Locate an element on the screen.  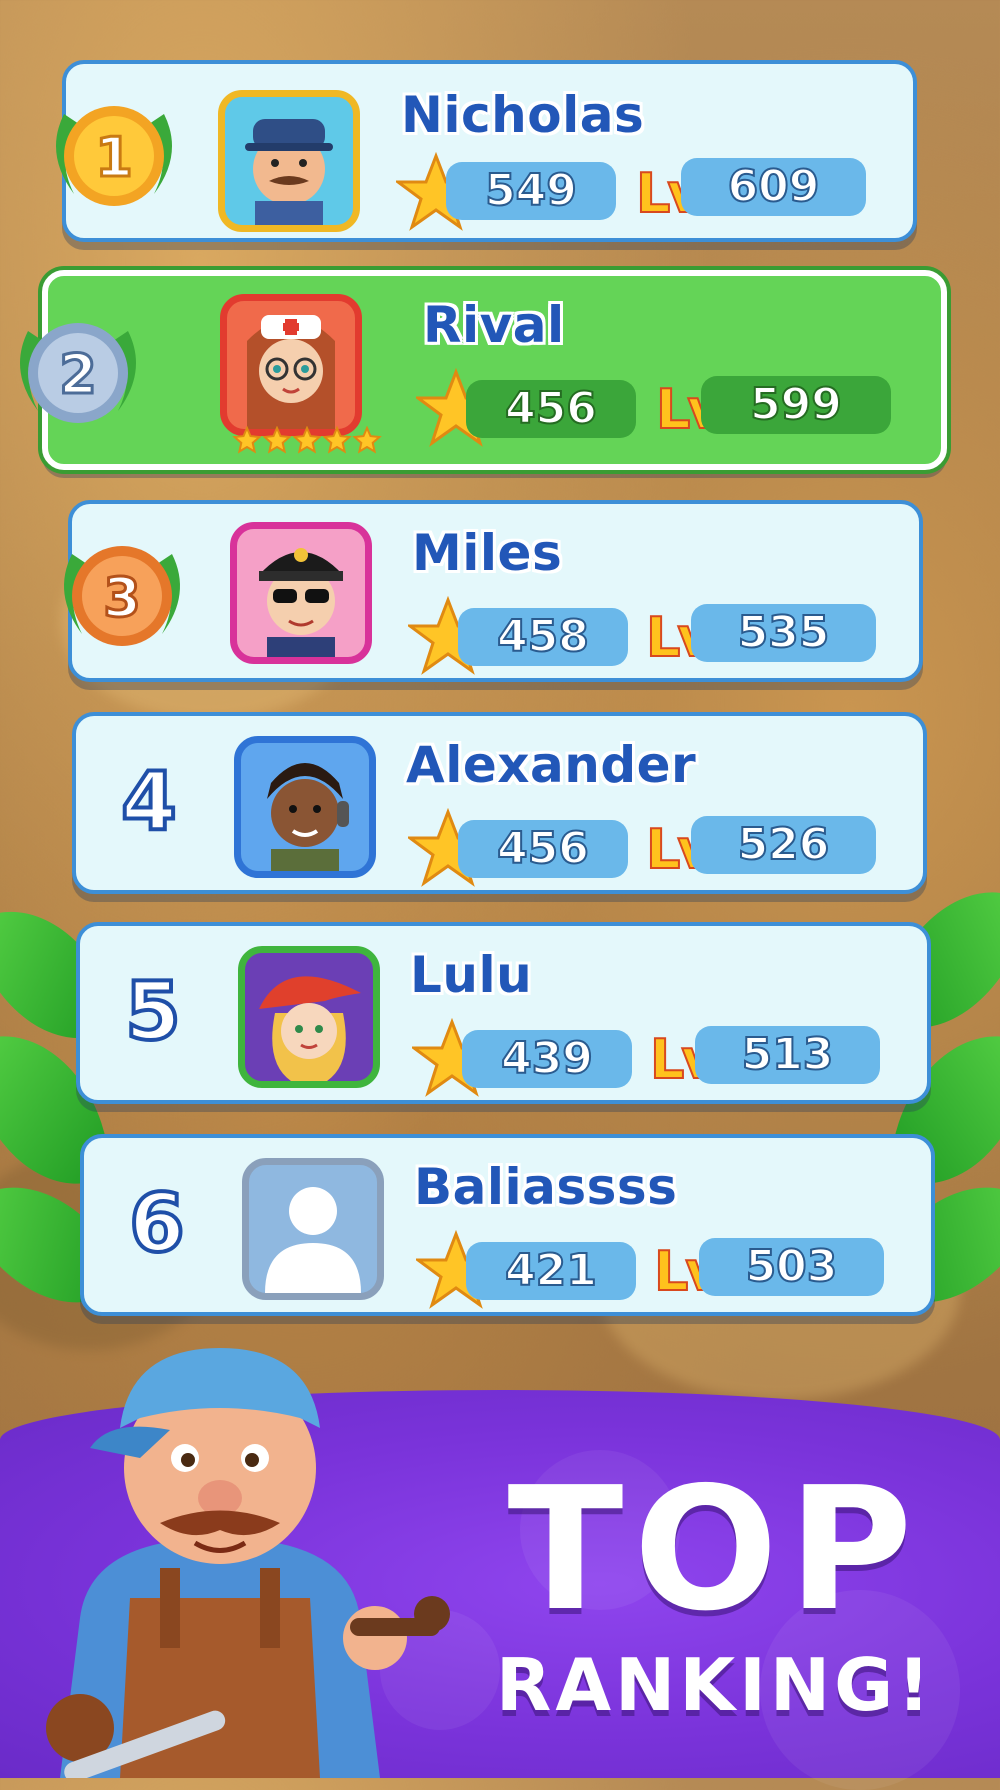
level-value: 535 is located at coordinates (784, 632).